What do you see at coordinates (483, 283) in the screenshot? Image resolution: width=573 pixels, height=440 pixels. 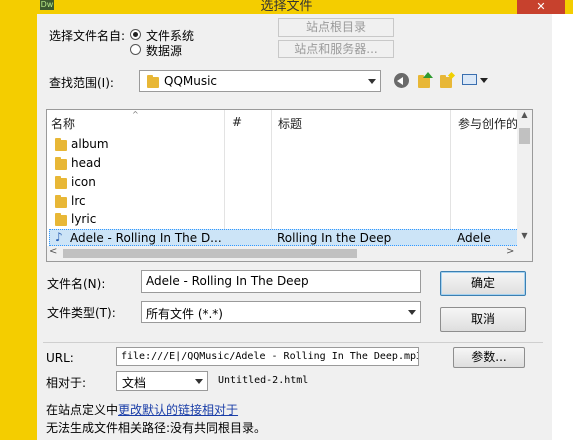 I see `ok-button: 确定` at bounding box center [483, 283].